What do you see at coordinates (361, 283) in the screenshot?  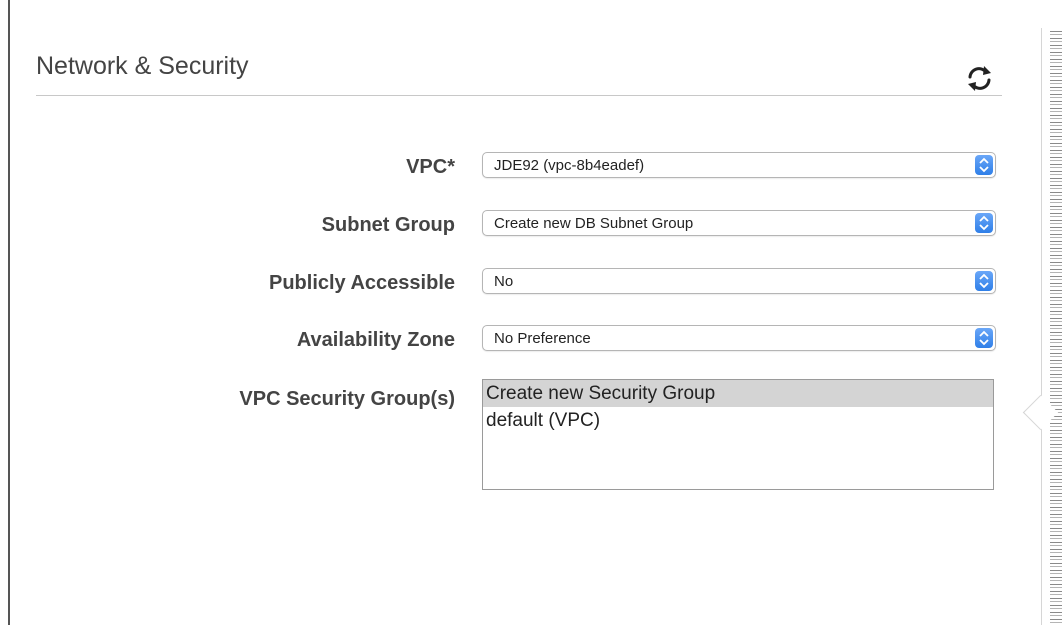 I see `publicly-accessible-label: Publicly Accessible` at bounding box center [361, 283].